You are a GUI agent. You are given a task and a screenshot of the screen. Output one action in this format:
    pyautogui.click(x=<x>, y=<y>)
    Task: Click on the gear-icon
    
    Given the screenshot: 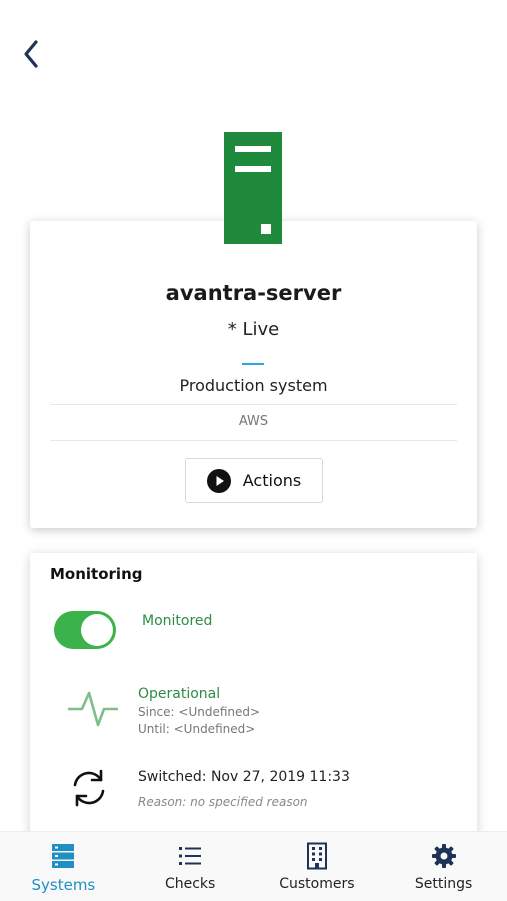 What is the action you would take?
    pyautogui.click(x=443, y=856)
    